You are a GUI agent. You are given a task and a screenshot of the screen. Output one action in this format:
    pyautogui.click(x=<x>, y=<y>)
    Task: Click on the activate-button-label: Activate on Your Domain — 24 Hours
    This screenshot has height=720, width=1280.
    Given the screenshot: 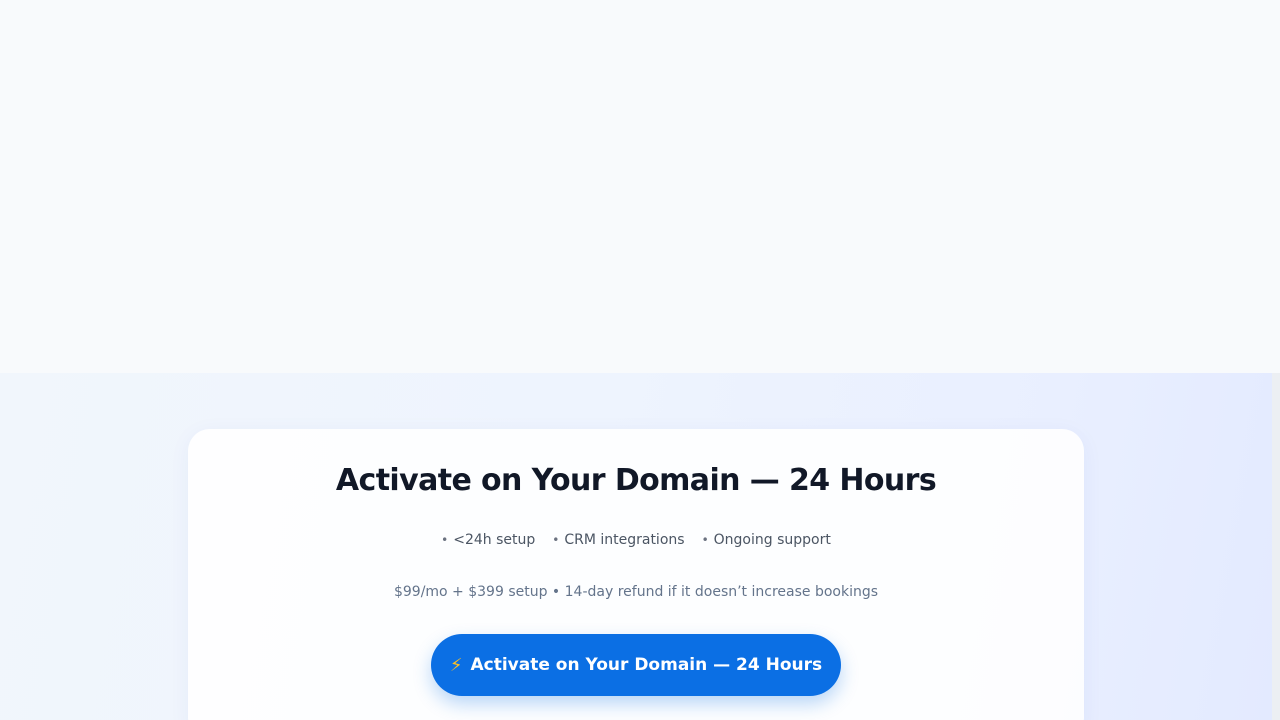 What is the action you would take?
    pyautogui.click(x=646, y=665)
    